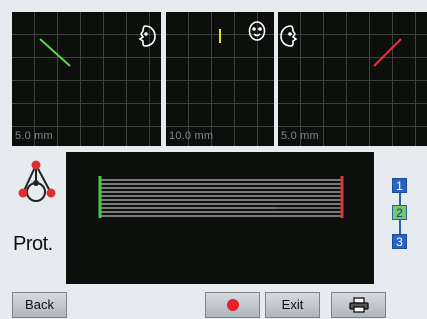 The image size is (427, 319). I want to click on viewport-right: 5.0 mm, so click(352, 79).